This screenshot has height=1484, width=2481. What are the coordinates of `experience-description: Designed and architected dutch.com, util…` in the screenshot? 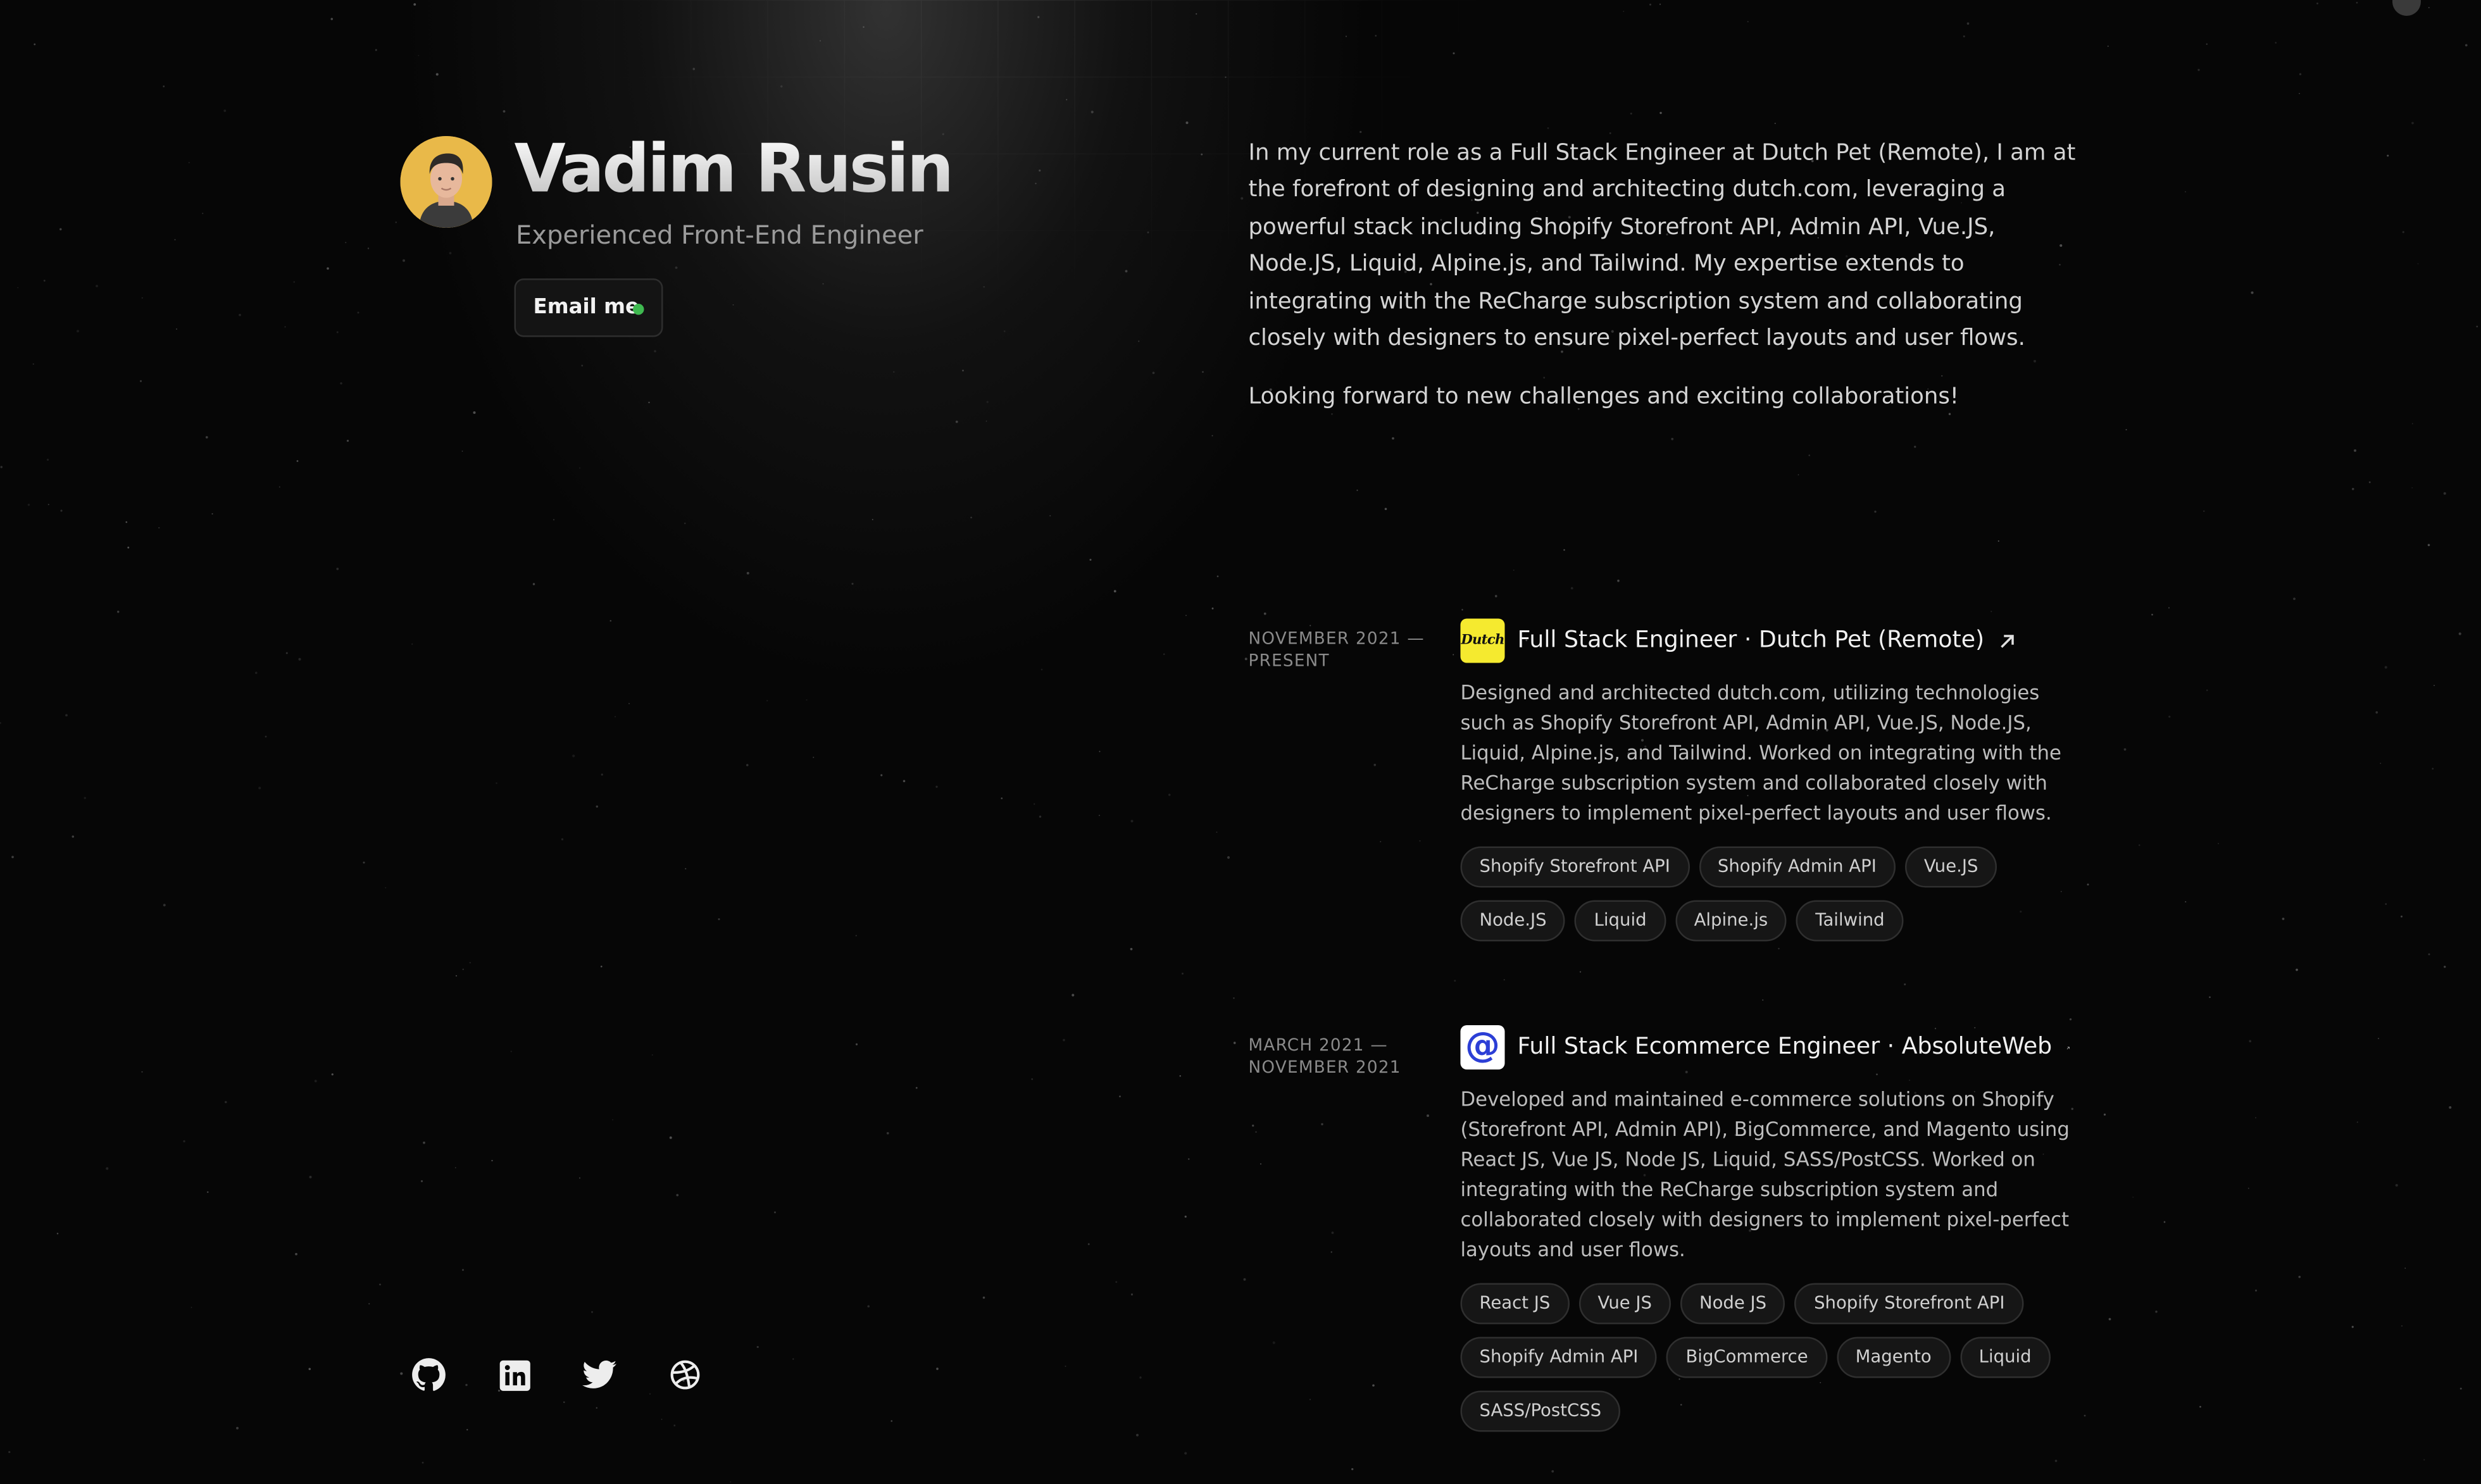 It's located at (1760, 753).